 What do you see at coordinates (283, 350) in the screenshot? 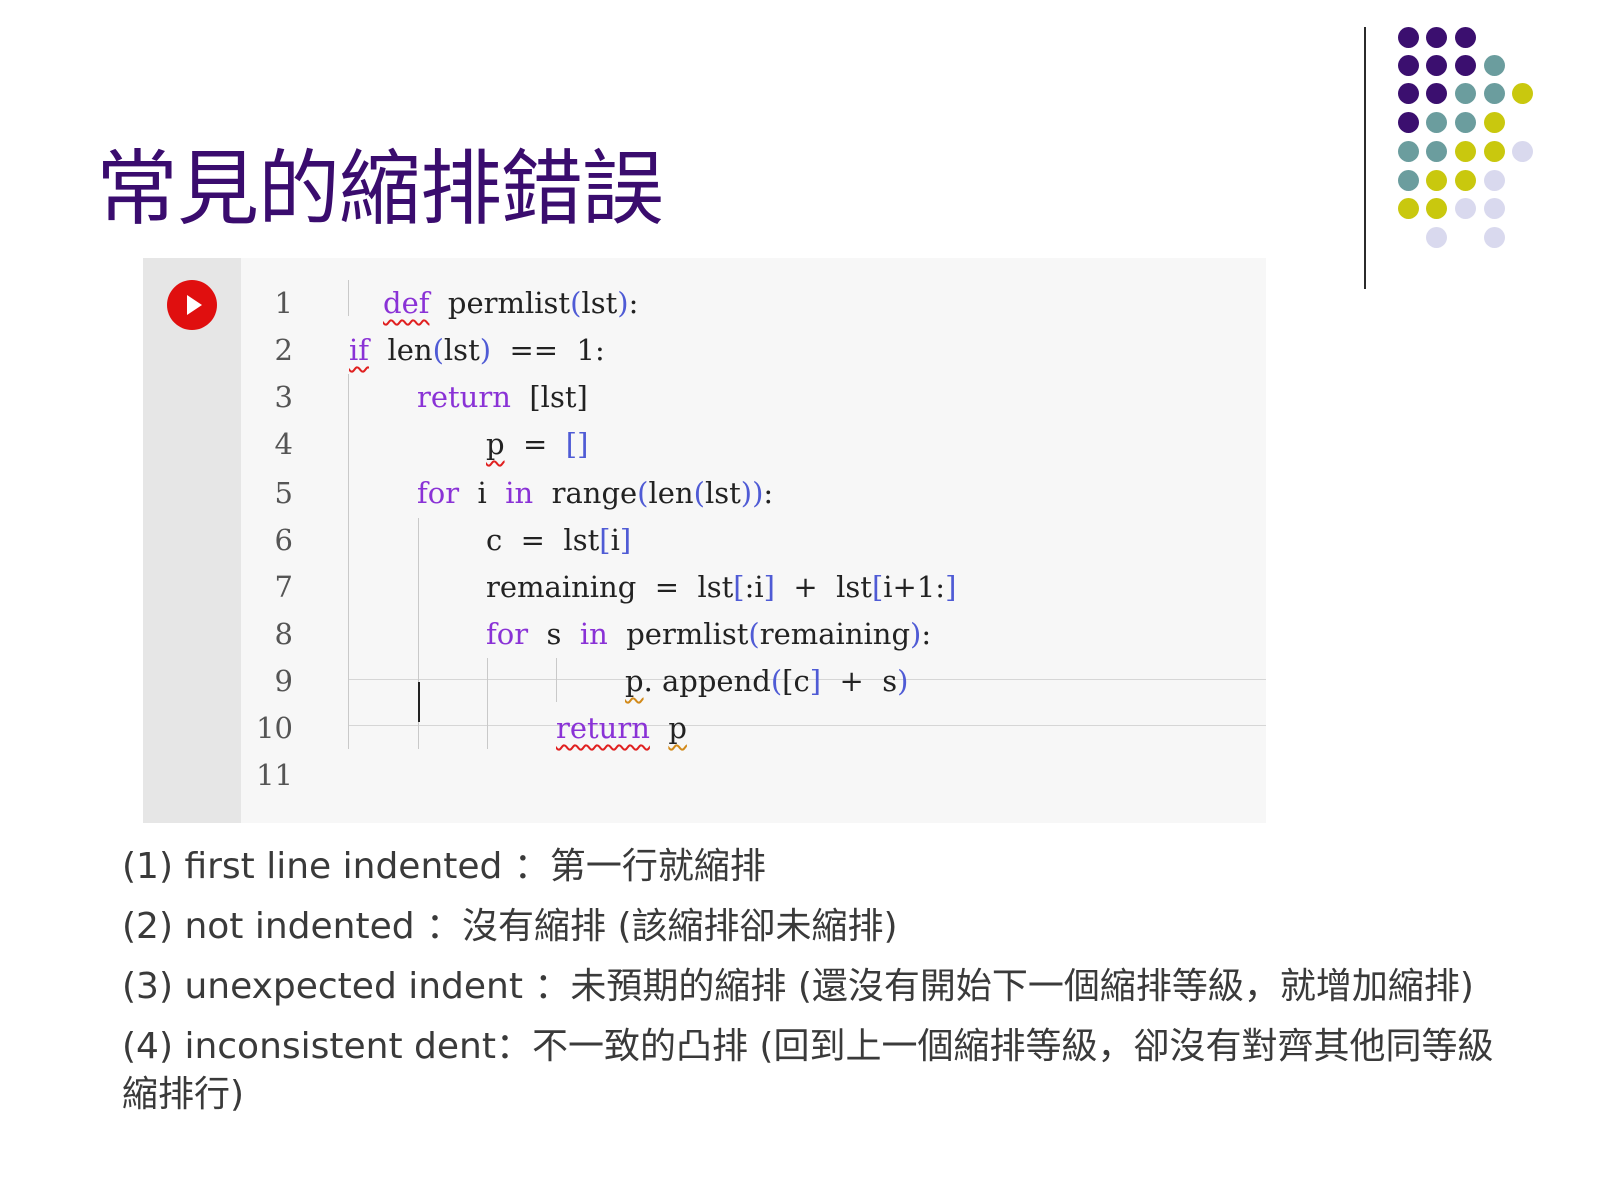
I see `line-number: 2` at bounding box center [283, 350].